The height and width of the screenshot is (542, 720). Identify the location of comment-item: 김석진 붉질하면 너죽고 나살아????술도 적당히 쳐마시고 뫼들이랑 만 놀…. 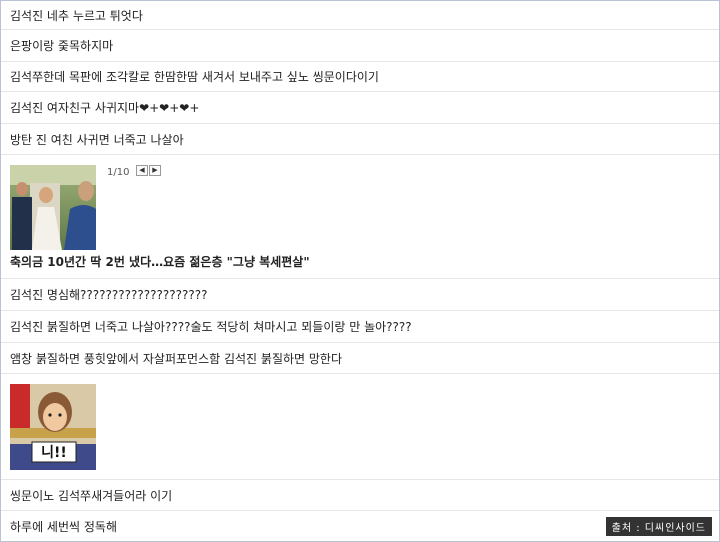
(360, 327).